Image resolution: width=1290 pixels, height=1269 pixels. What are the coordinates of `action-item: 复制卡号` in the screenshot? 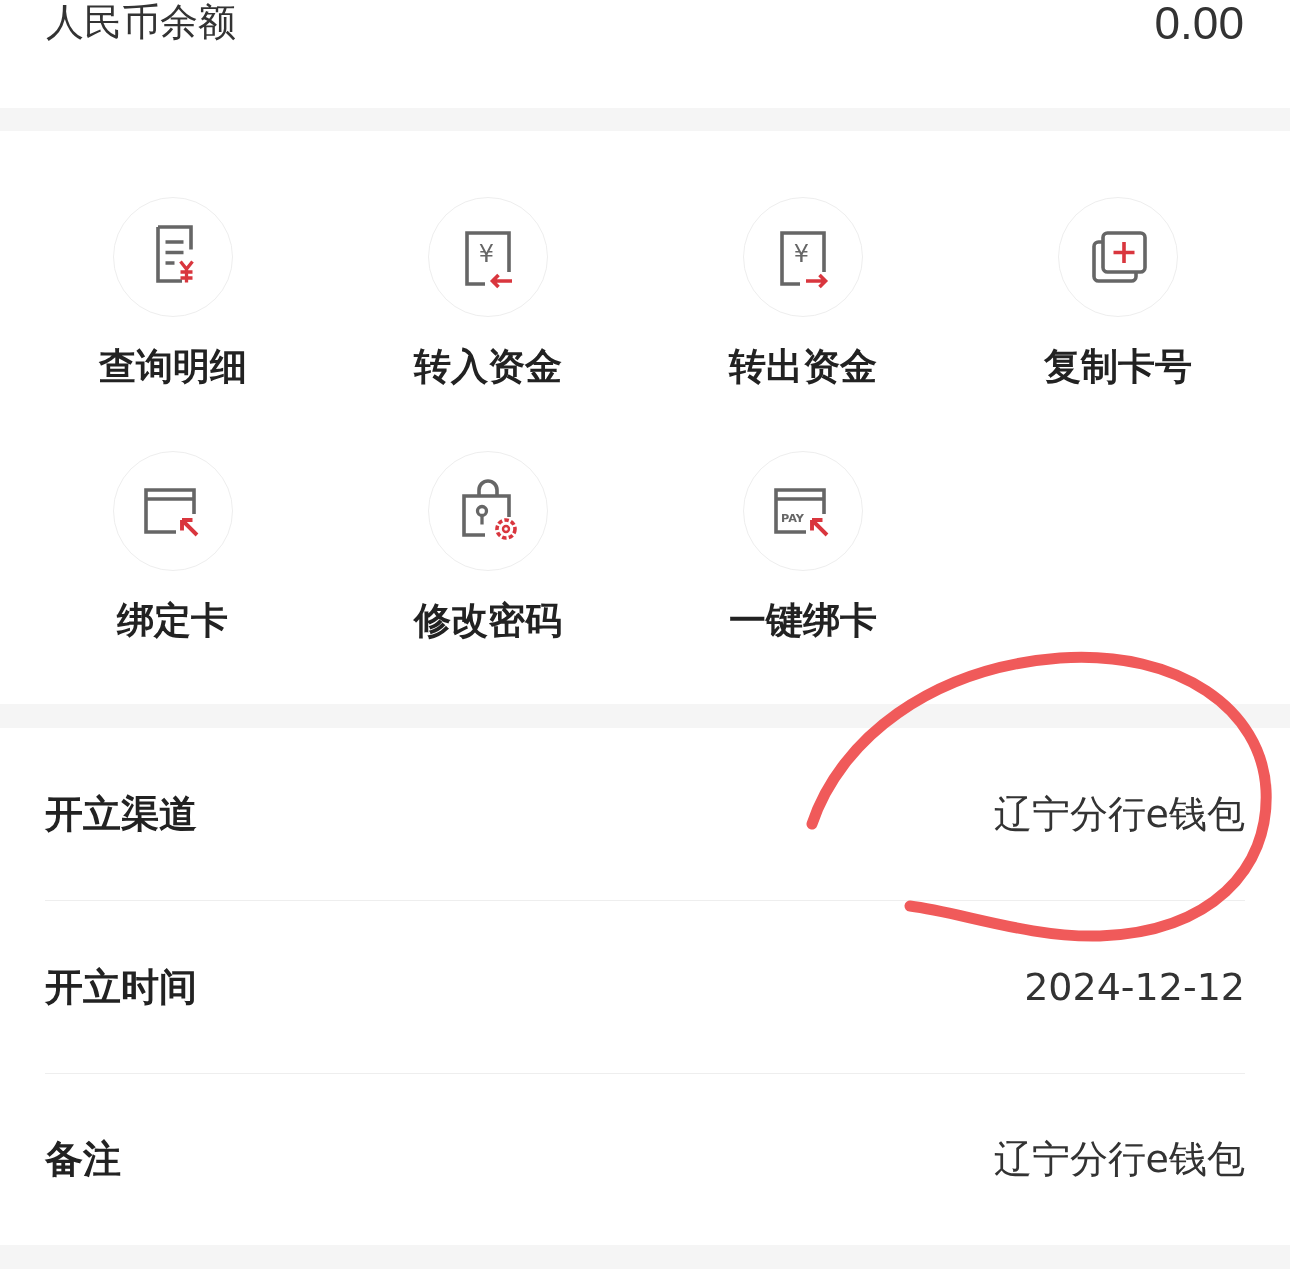 It's located at (1117, 293).